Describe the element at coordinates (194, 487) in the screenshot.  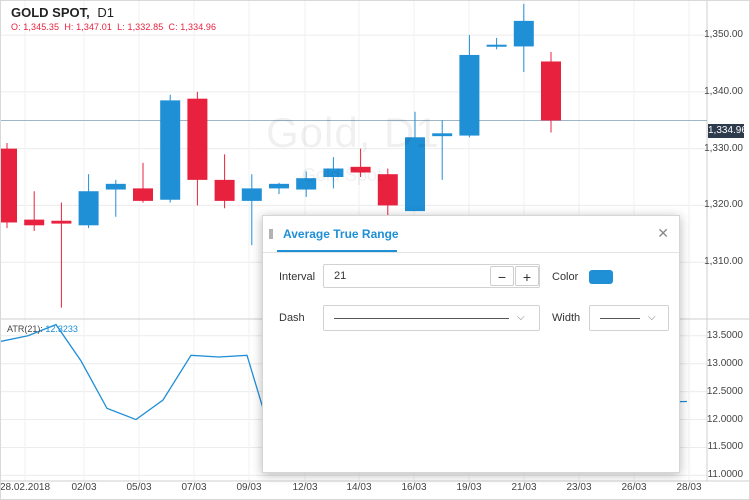
I see `date-tick-label: 07/03` at that location.